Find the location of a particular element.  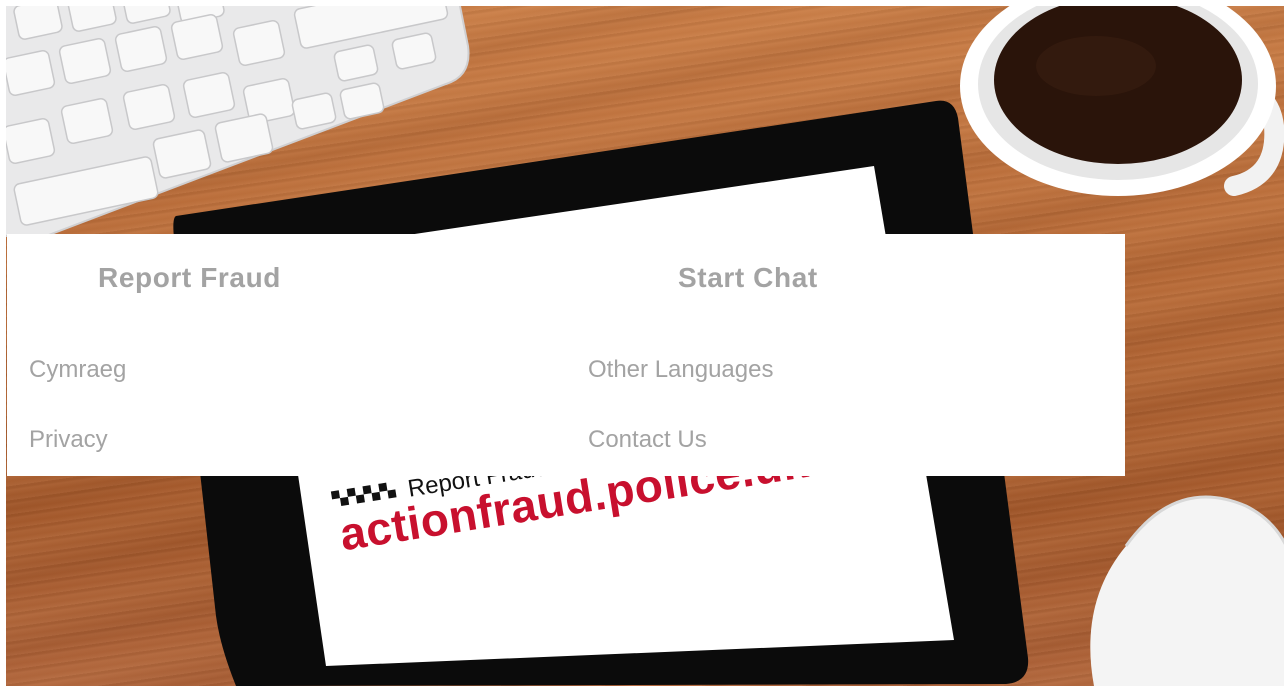

coffee-cup-image is located at coordinates (1122, 101).